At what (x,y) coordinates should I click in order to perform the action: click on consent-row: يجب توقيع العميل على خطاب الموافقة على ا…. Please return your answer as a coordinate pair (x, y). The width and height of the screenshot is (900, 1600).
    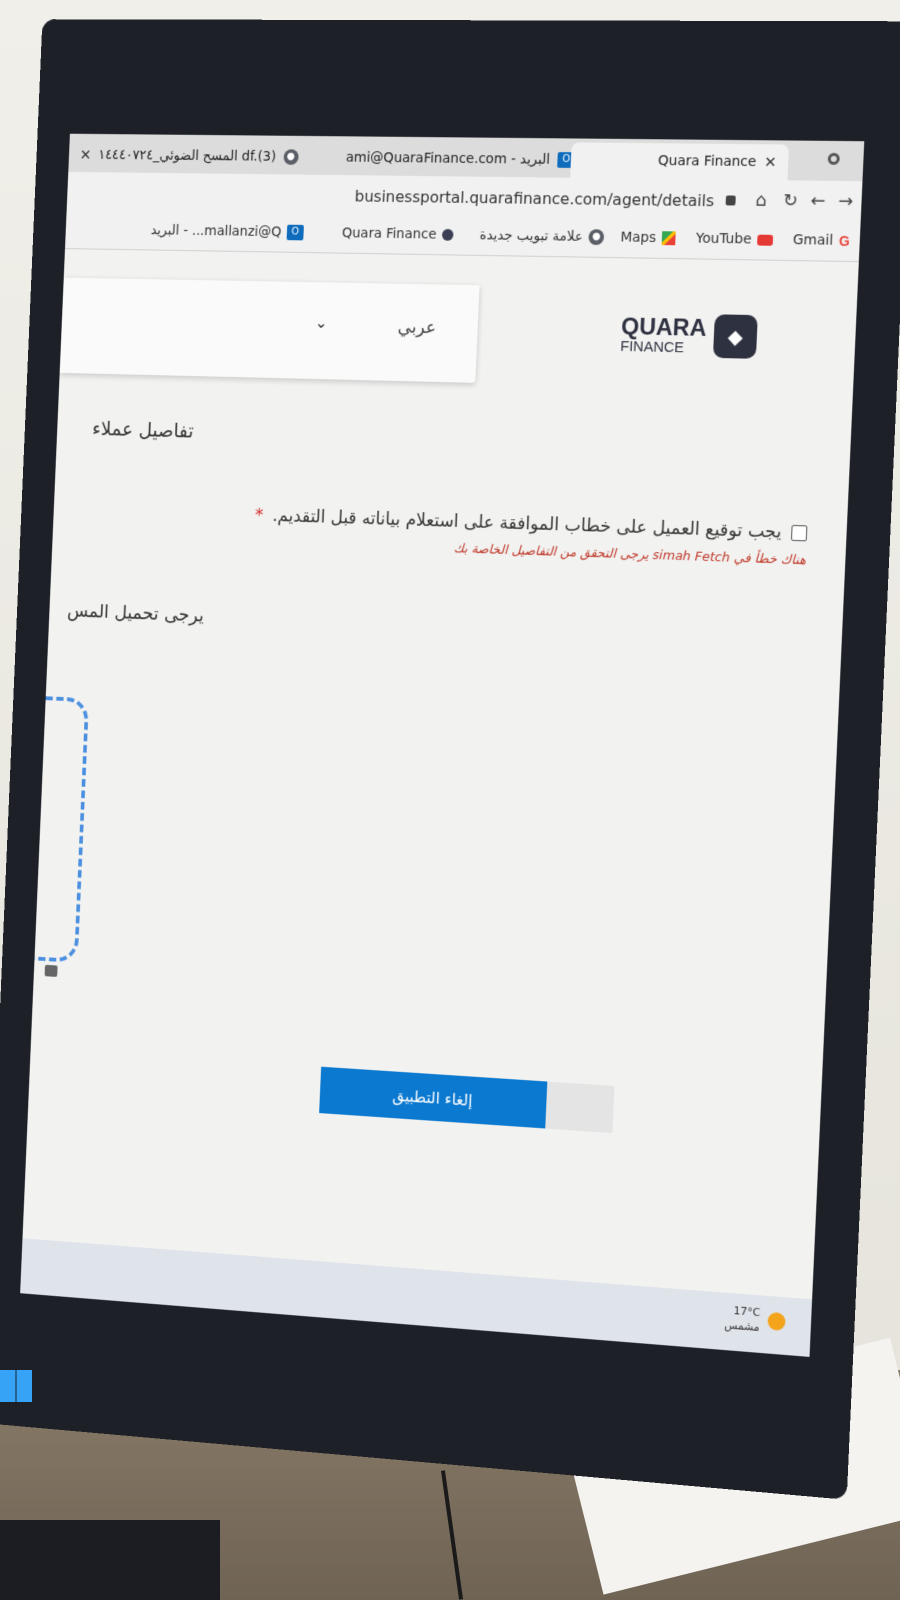
    Looking at the image, I should click on (531, 523).